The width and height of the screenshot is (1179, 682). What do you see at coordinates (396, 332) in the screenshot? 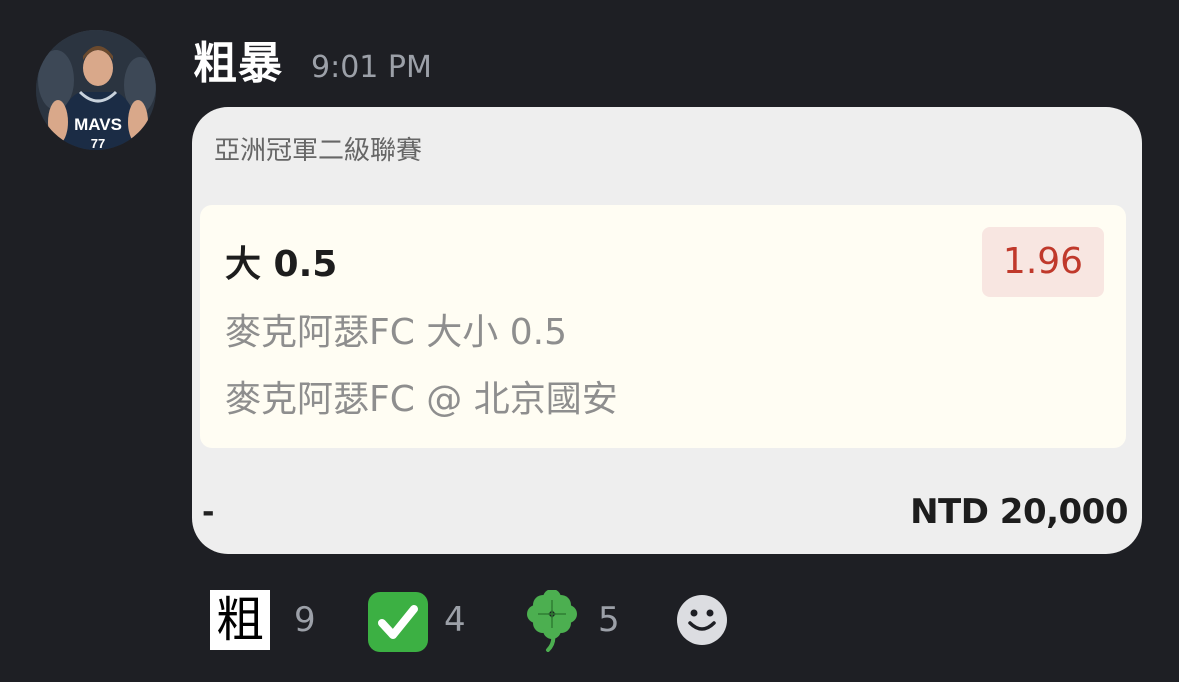
I see `bet-market: 麥克阿瑟FC 大小 0.5` at bounding box center [396, 332].